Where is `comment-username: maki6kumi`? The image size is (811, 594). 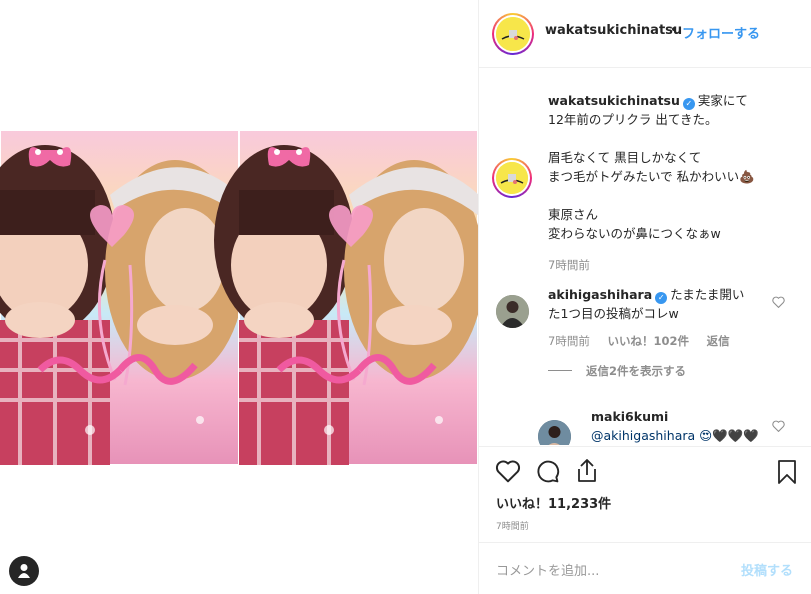
comment-username: maki6kumi is located at coordinates (629, 416).